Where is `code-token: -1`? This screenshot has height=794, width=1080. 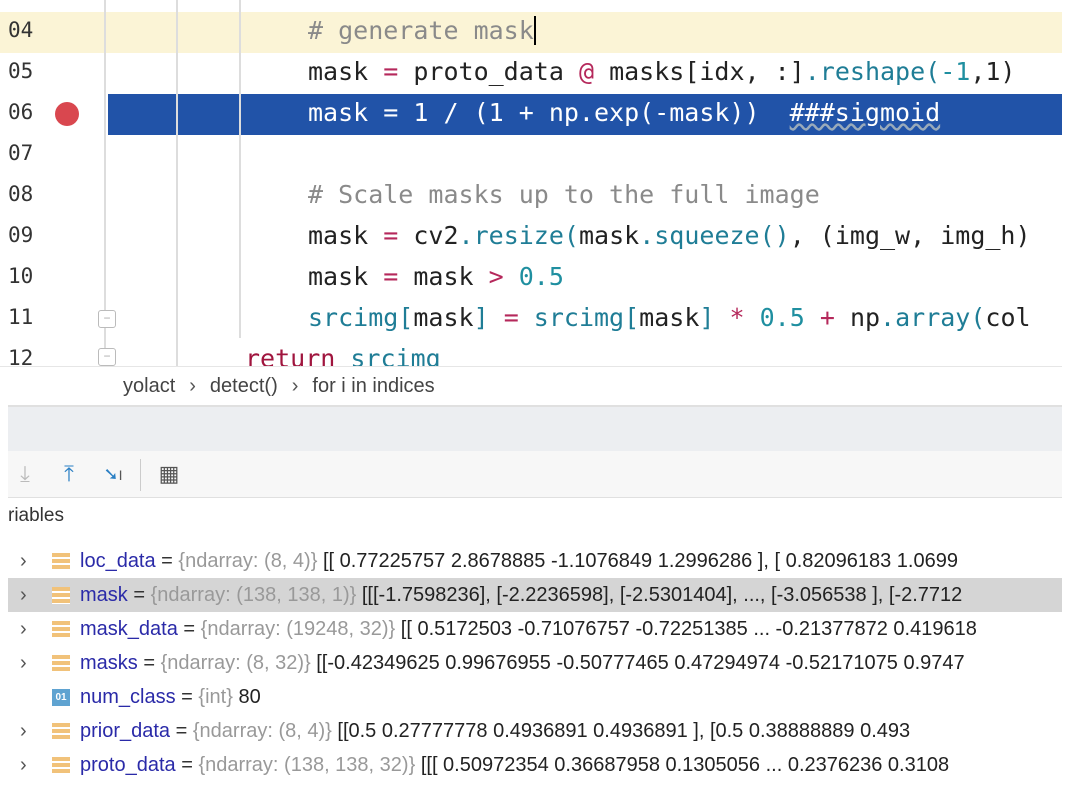
code-token: -1 is located at coordinates (955, 71).